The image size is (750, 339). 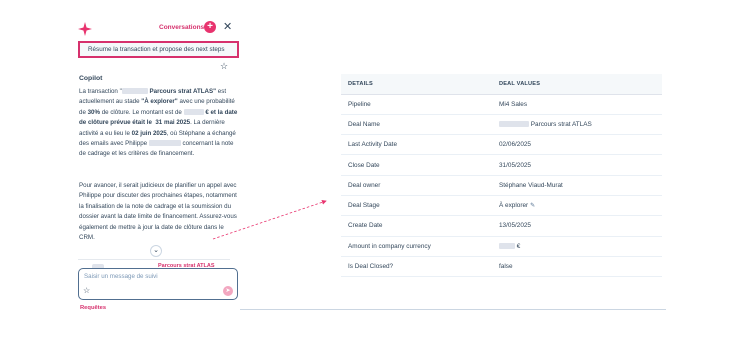 What do you see at coordinates (210, 27) in the screenshot?
I see `new-conversation-button: +` at bounding box center [210, 27].